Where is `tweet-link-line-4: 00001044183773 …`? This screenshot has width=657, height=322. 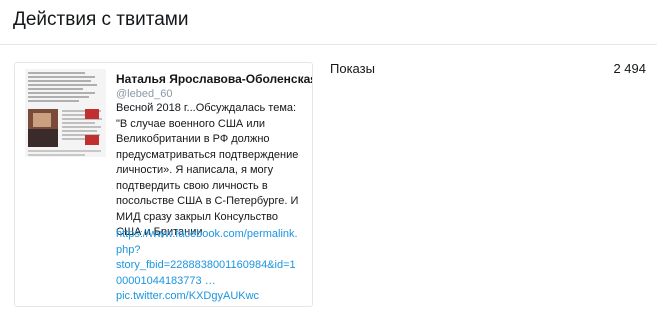 tweet-link-line-4: 00001044183773 … is located at coordinates (212, 282).